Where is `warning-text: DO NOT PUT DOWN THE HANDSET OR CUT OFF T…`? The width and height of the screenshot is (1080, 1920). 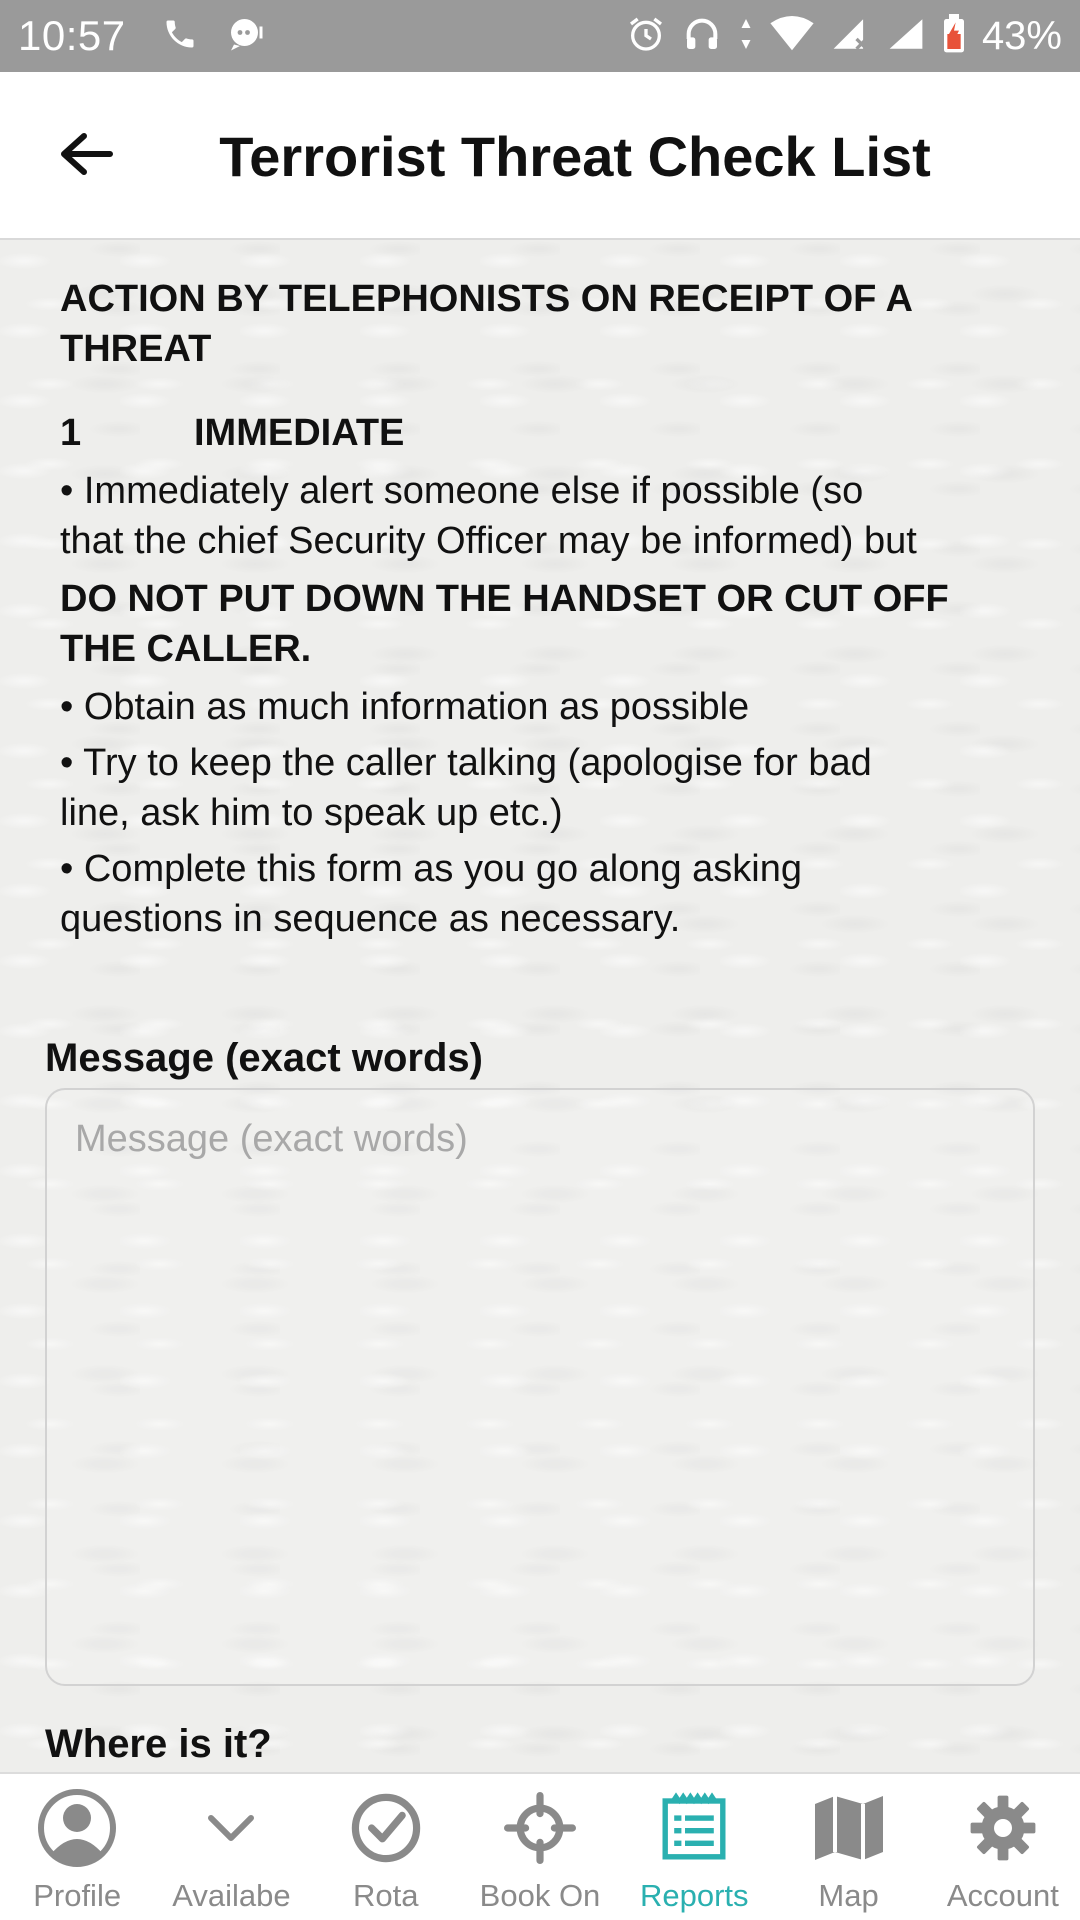 warning-text: DO NOT PUT DOWN THE HANDSET OR CUT OFF T… is located at coordinates (540, 624).